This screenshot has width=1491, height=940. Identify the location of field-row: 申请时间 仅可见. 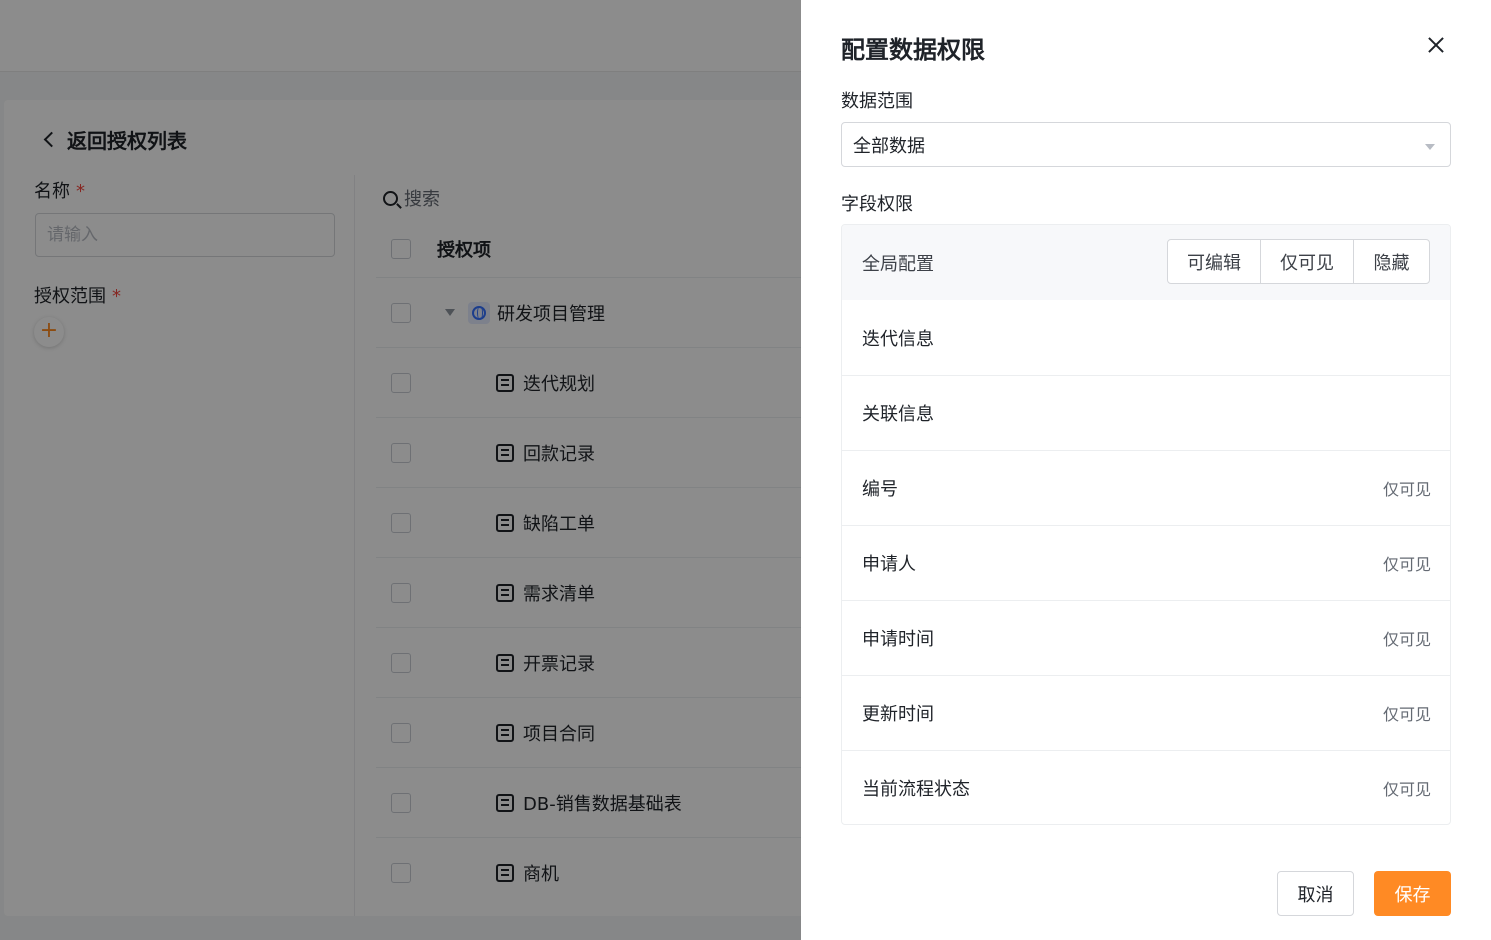
(1146, 637).